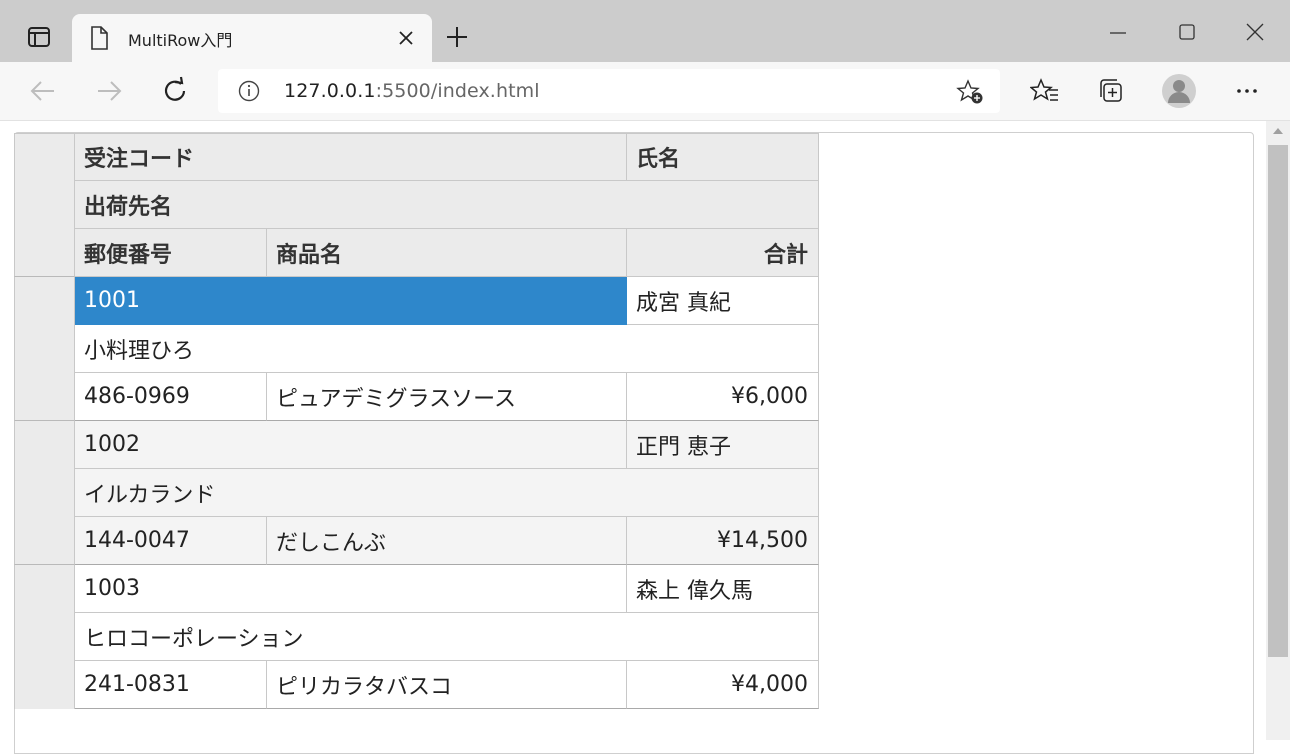  I want to click on collections-icon, so click(1111, 91).